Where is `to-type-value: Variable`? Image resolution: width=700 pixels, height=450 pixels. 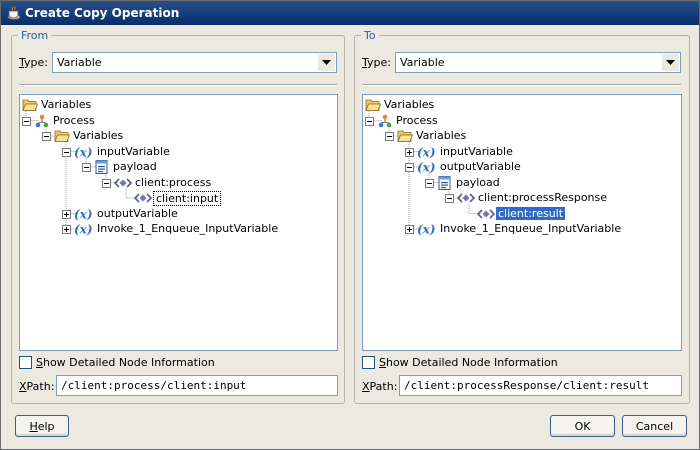
to-type-value: Variable is located at coordinates (422, 62).